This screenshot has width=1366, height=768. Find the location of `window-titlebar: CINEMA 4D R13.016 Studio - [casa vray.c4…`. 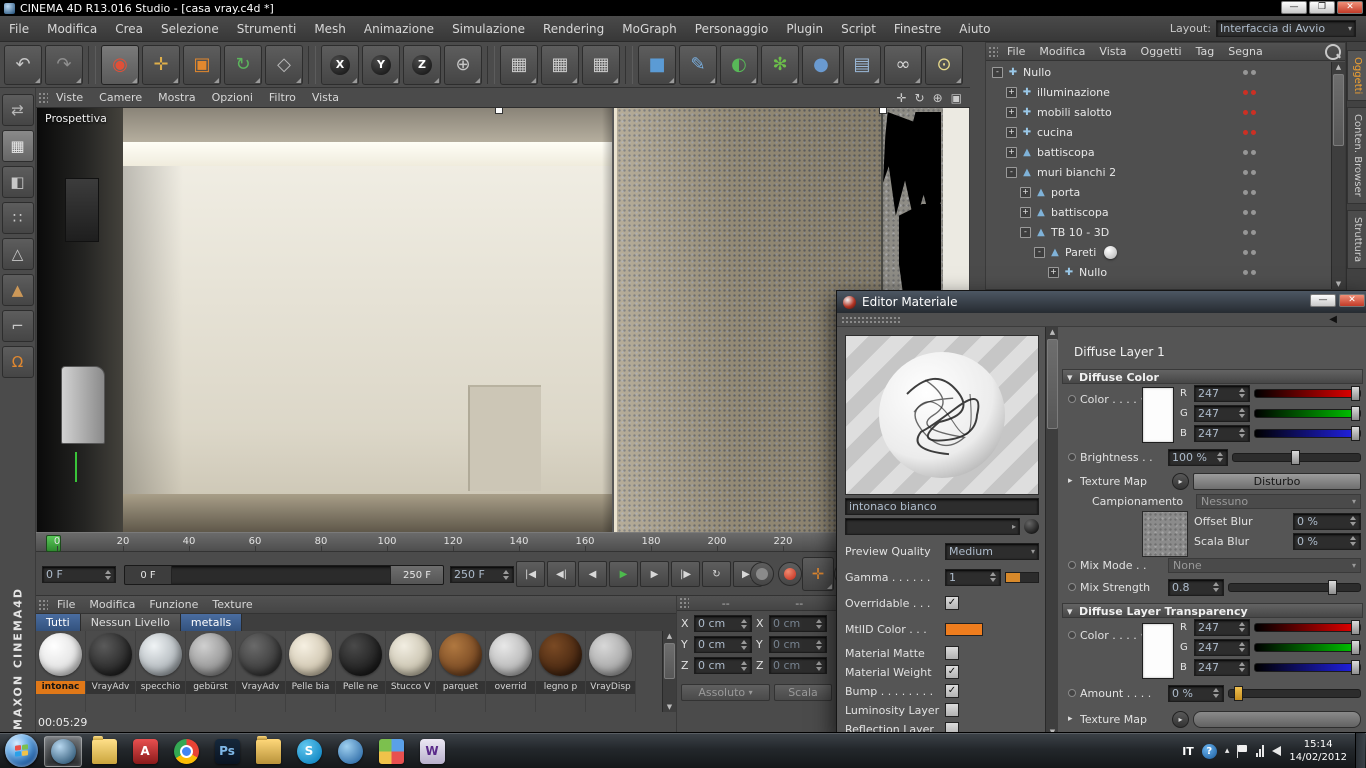

window-titlebar: CINEMA 4D R13.016 Studio - [casa vray.c4… is located at coordinates (683, 8).